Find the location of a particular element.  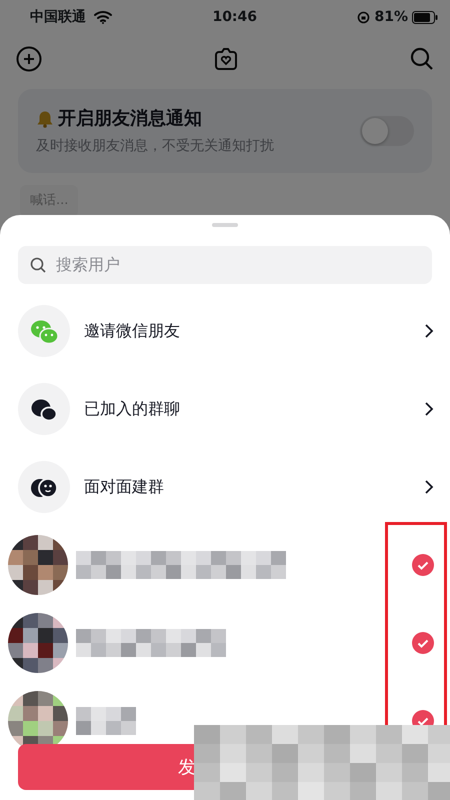

clock-time: 10:46 is located at coordinates (234, 17).